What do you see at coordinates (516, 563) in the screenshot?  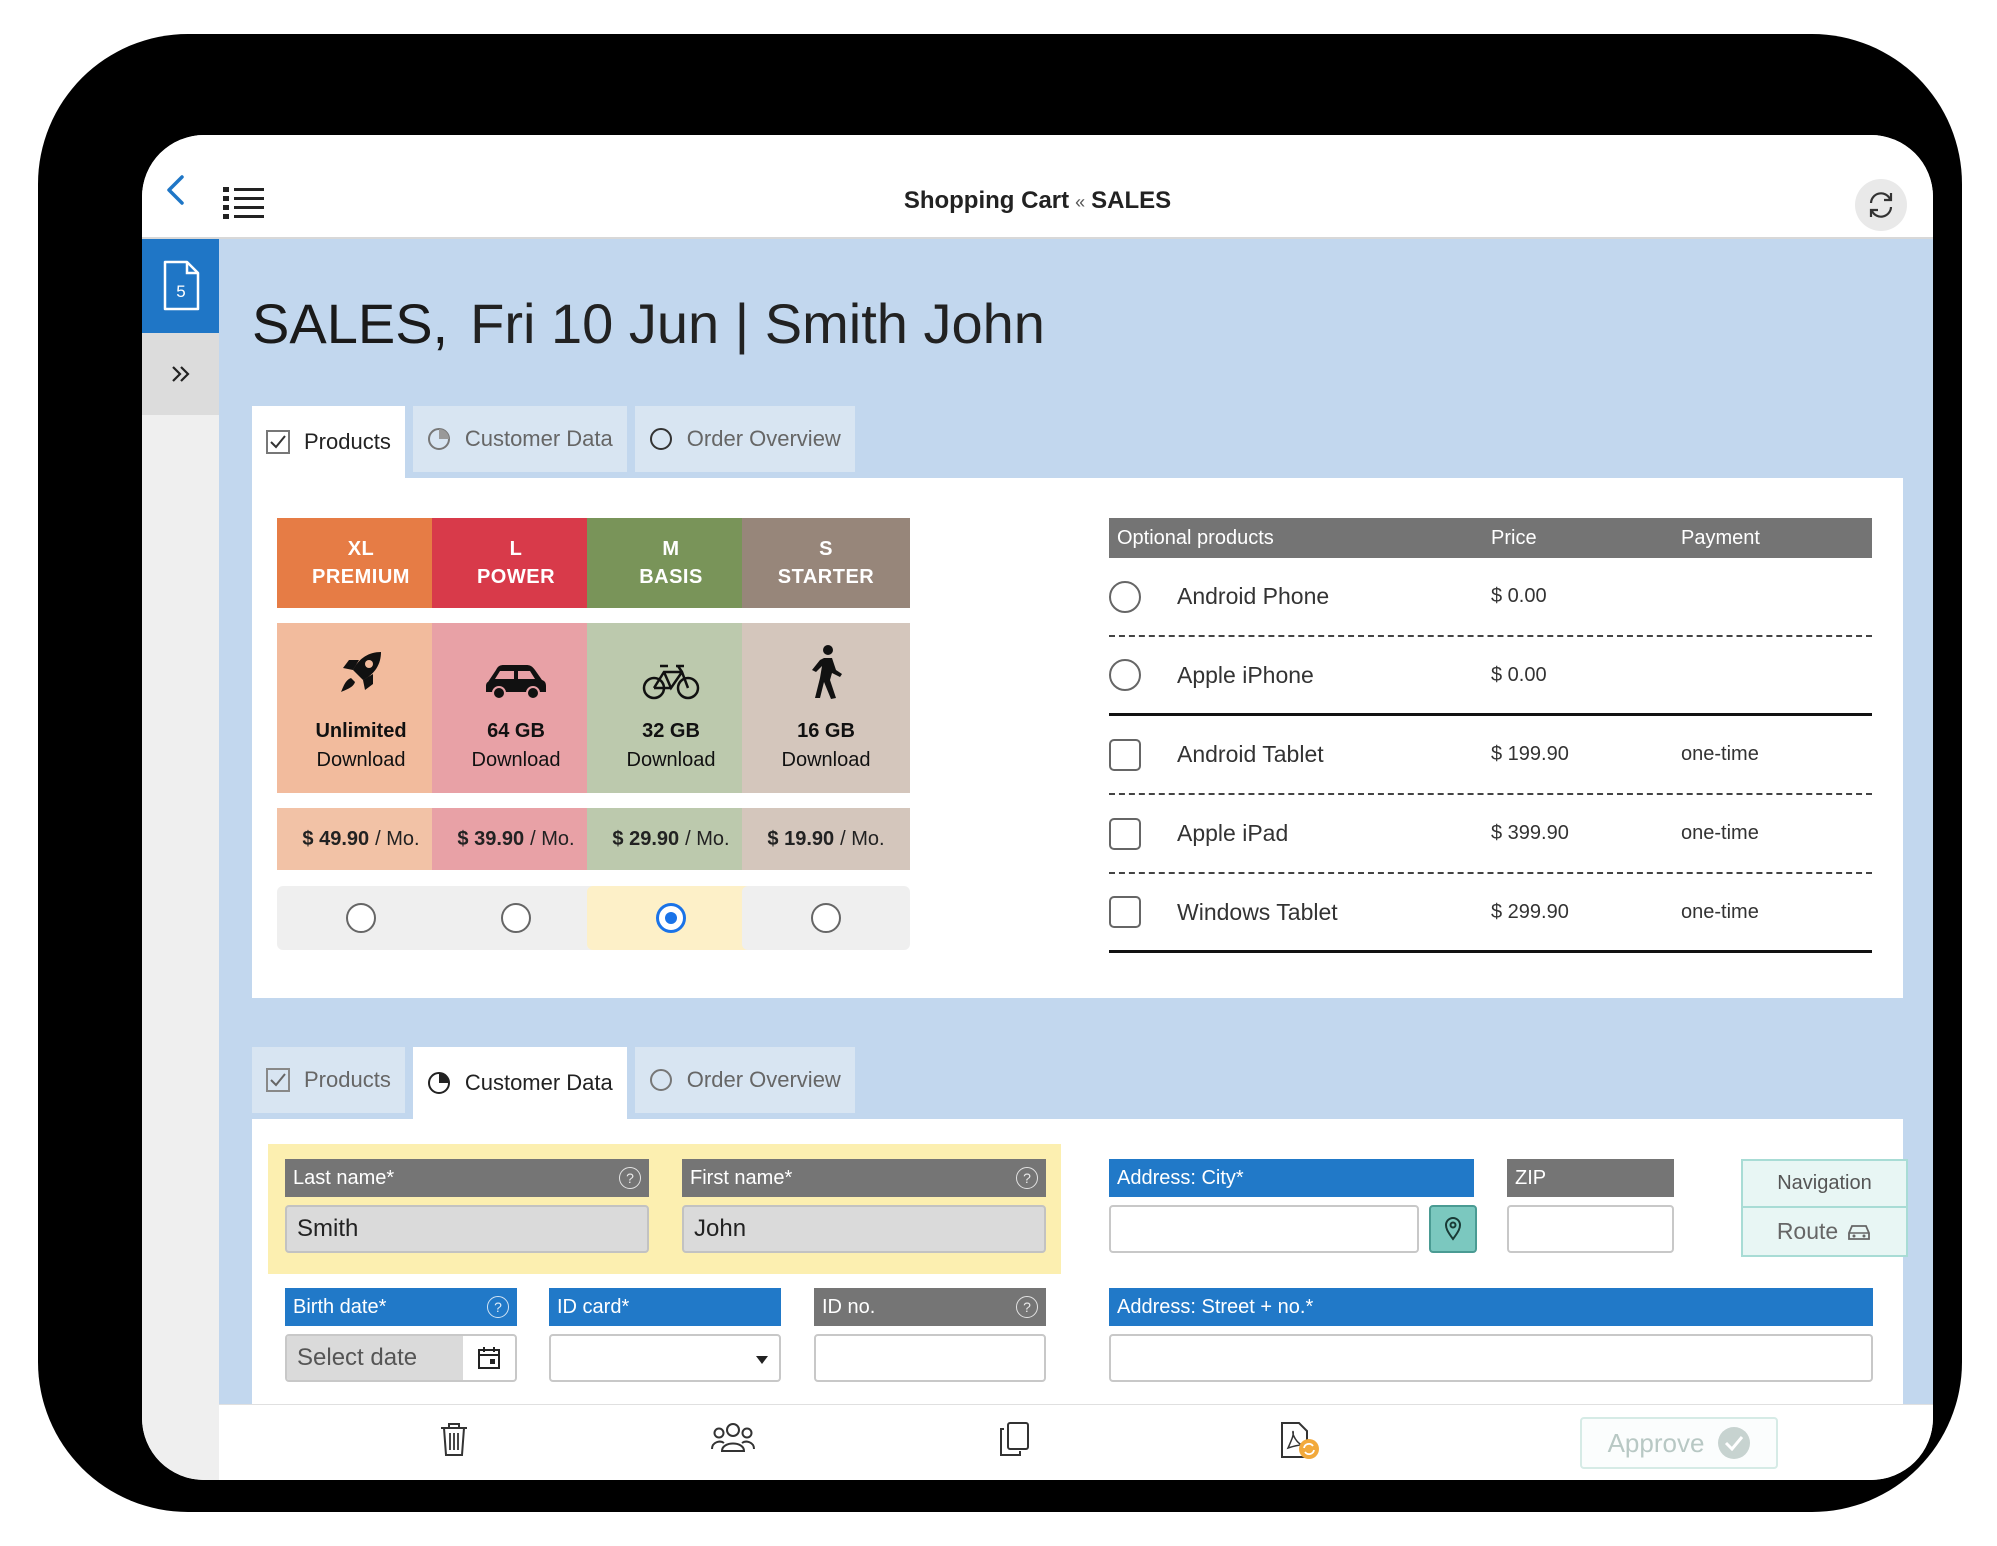 I see `plan-header: L POWER` at bounding box center [516, 563].